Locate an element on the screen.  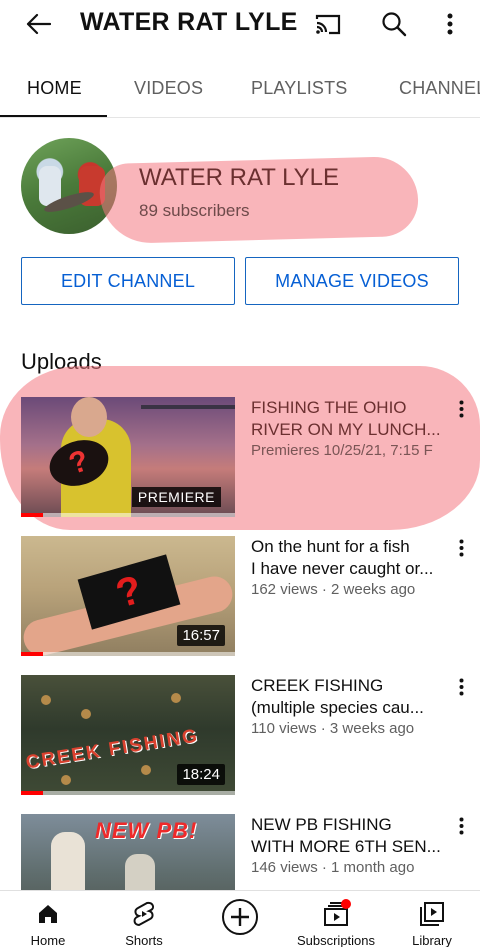
video-thumbnail: ? 16:57 is located at coordinates (128, 596).